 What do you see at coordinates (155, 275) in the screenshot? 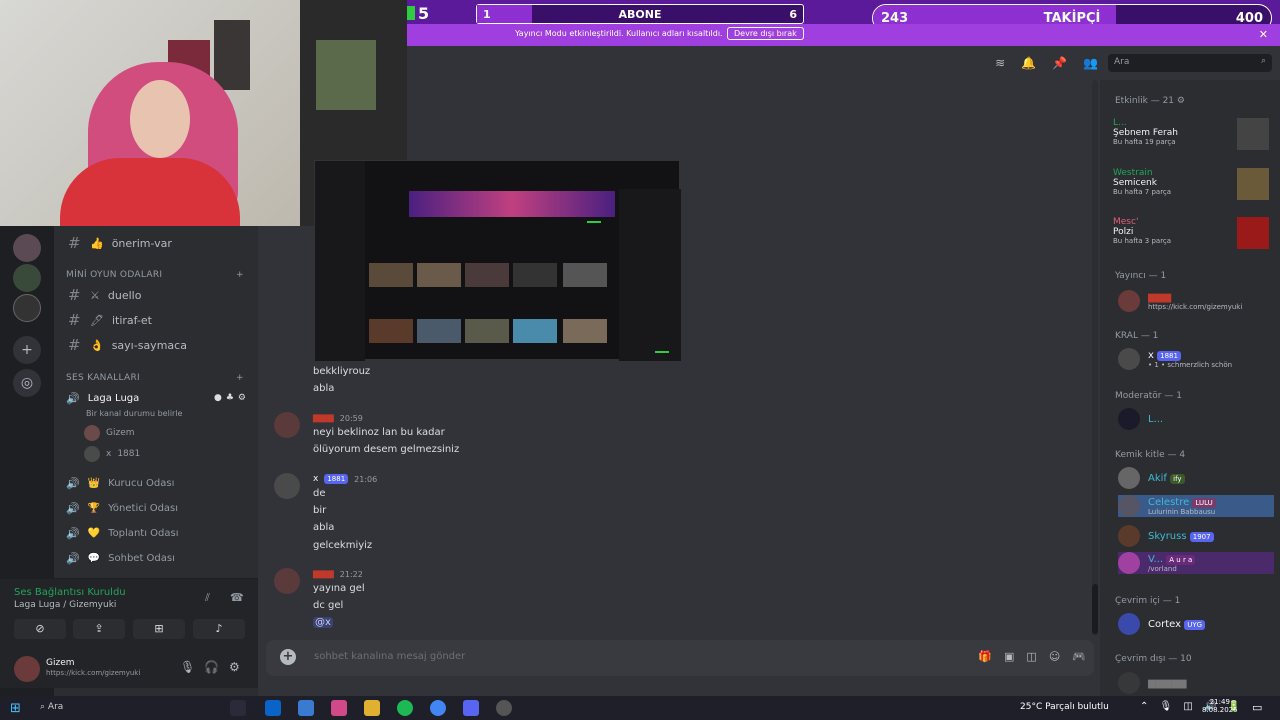
I see `category-mini-games: MİNİ OYUN ODALARI +` at bounding box center [155, 275].